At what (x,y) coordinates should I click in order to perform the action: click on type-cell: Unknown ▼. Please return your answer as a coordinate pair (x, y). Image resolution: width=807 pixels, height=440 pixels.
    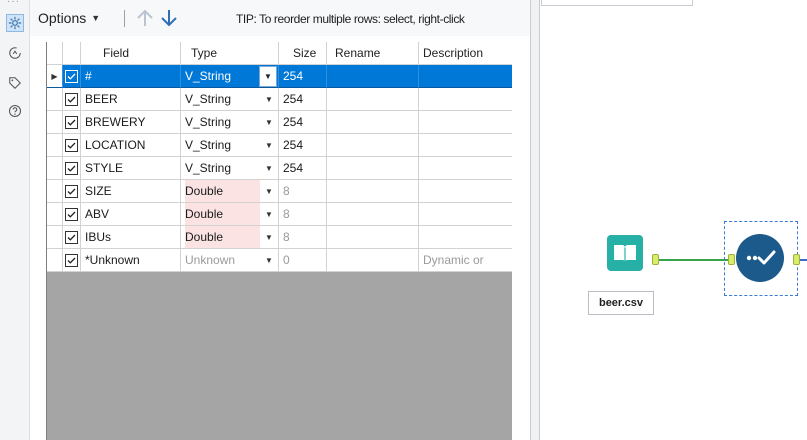
    Looking at the image, I should click on (230, 260).